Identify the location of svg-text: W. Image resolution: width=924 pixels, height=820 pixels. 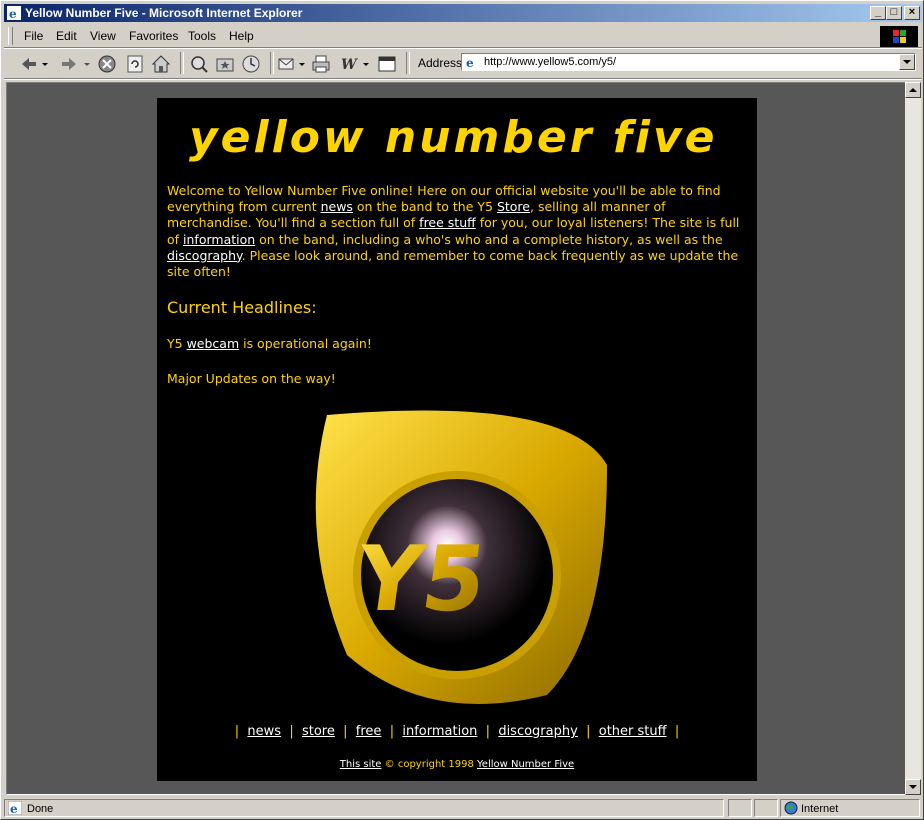
(349, 65).